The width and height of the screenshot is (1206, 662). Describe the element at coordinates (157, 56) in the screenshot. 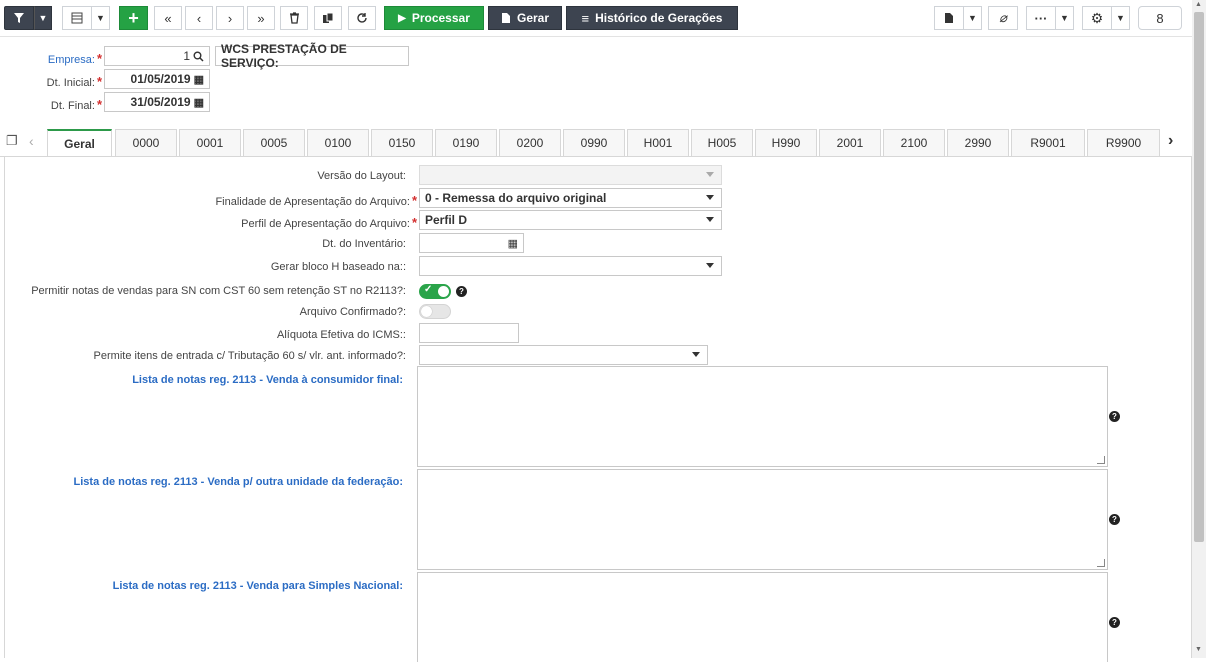

I see `empresa-code-input: 1` at that location.